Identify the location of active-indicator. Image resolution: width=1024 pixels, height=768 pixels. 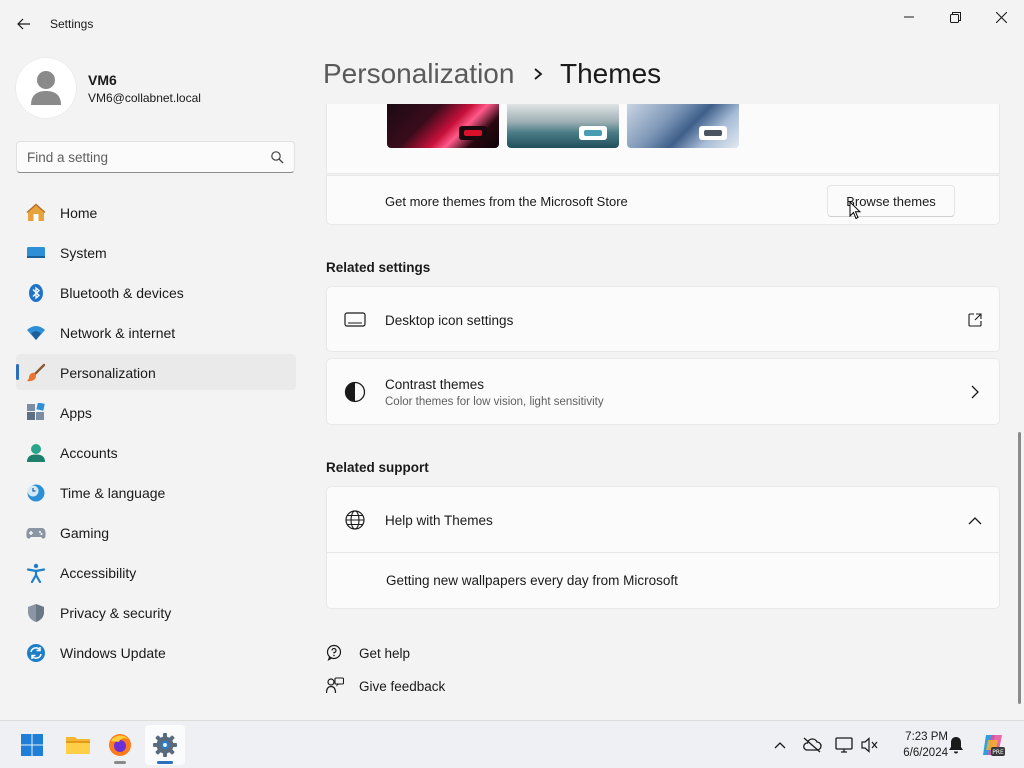
(165, 762).